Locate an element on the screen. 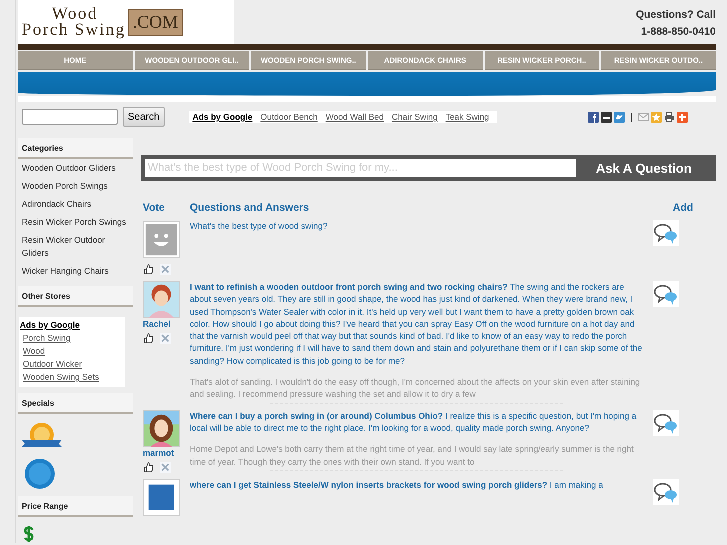  category-link: Resin Wicker Porch Swings is located at coordinates (75, 222).